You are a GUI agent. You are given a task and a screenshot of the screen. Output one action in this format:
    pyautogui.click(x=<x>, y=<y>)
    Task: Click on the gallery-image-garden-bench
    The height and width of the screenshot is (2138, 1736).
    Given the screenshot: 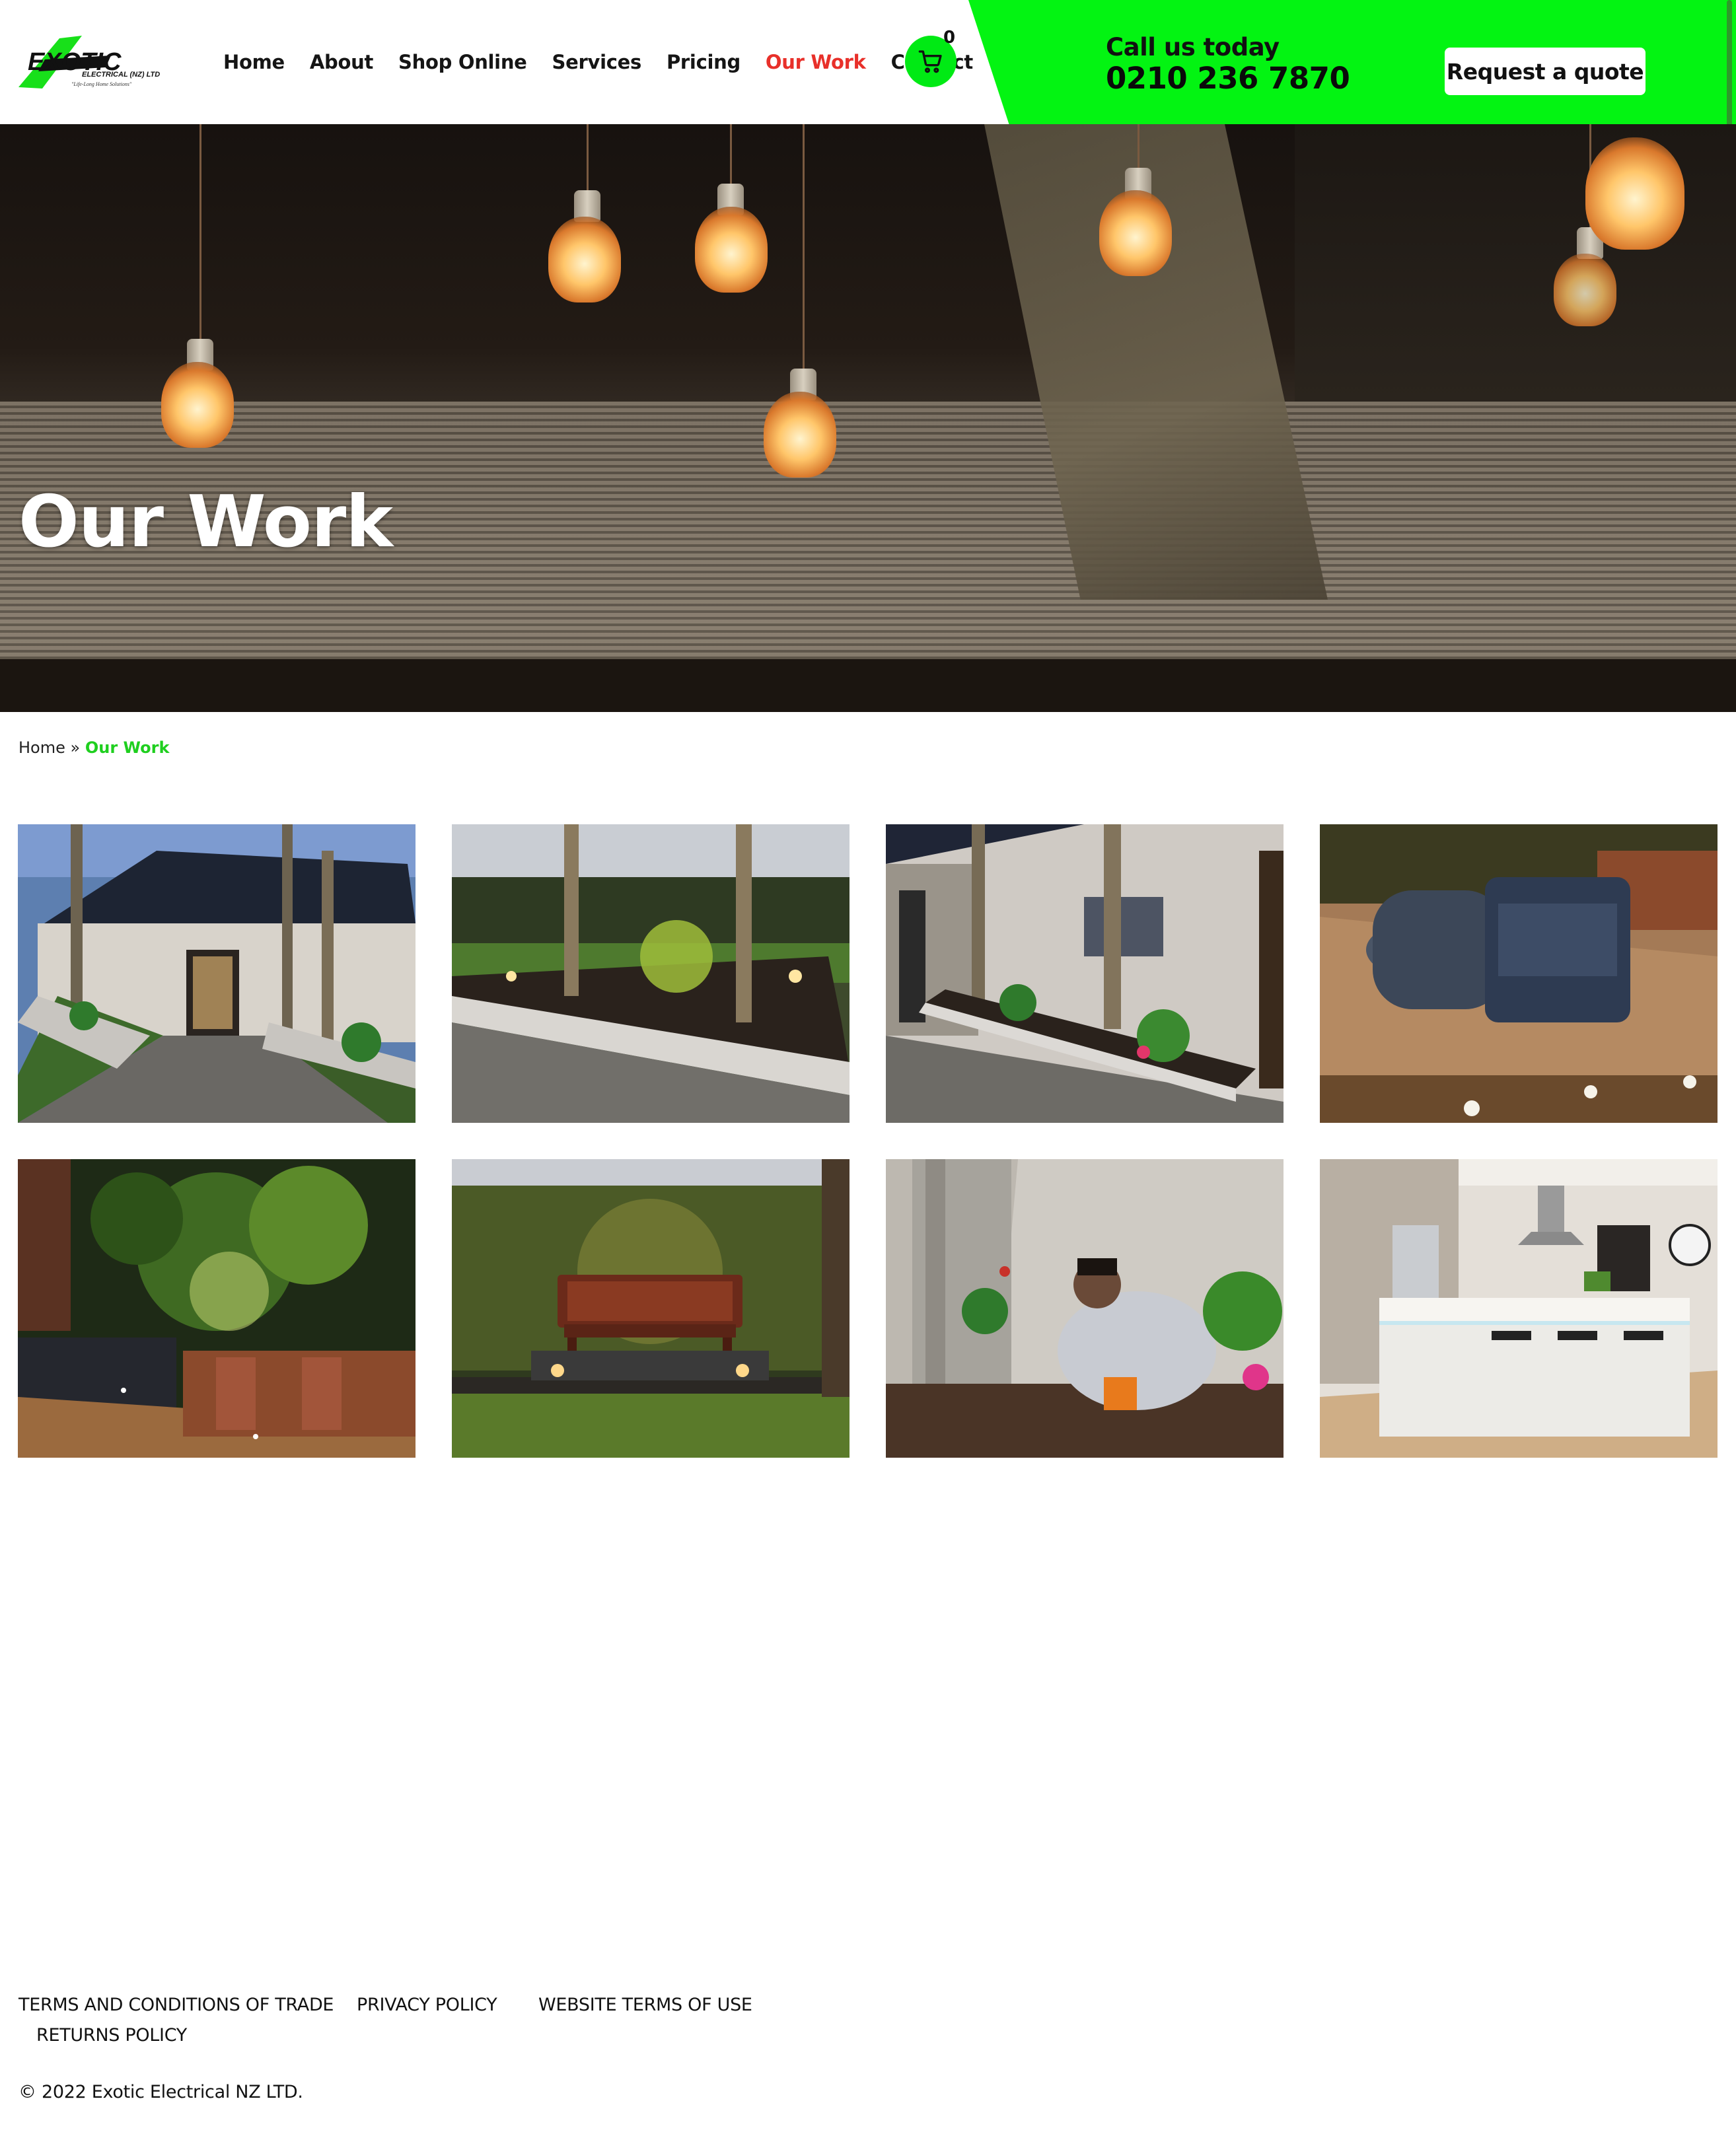 What is the action you would take?
    pyautogui.click(x=651, y=1308)
    